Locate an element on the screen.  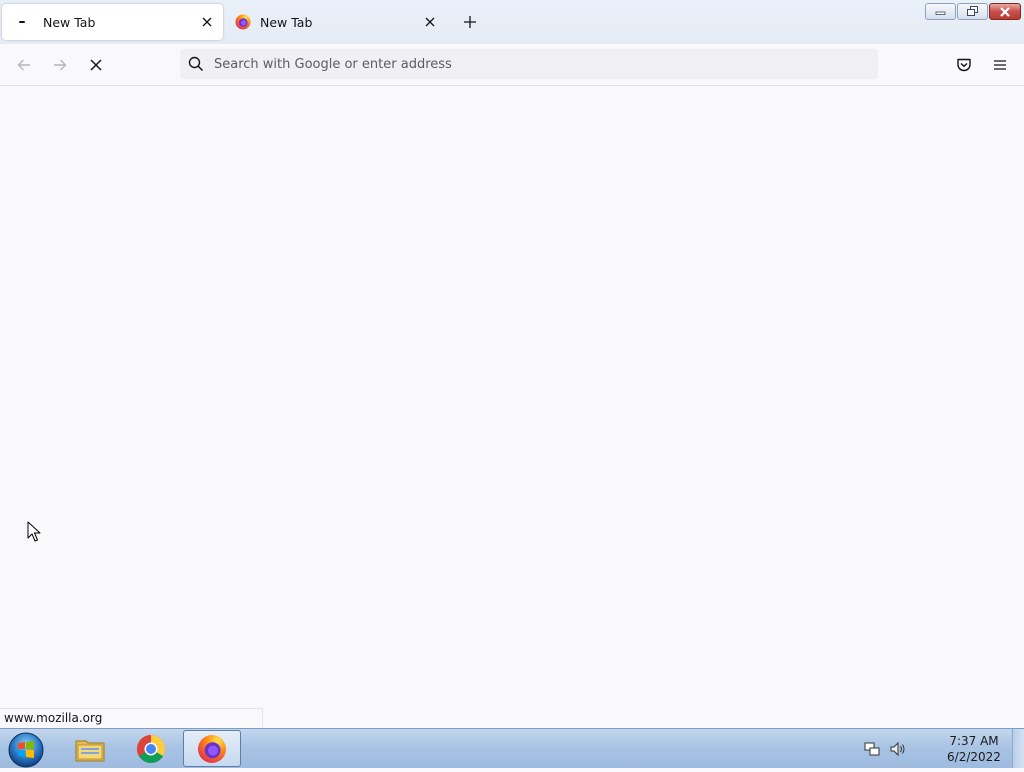
taskbar-chrome is located at coordinates (151, 748).